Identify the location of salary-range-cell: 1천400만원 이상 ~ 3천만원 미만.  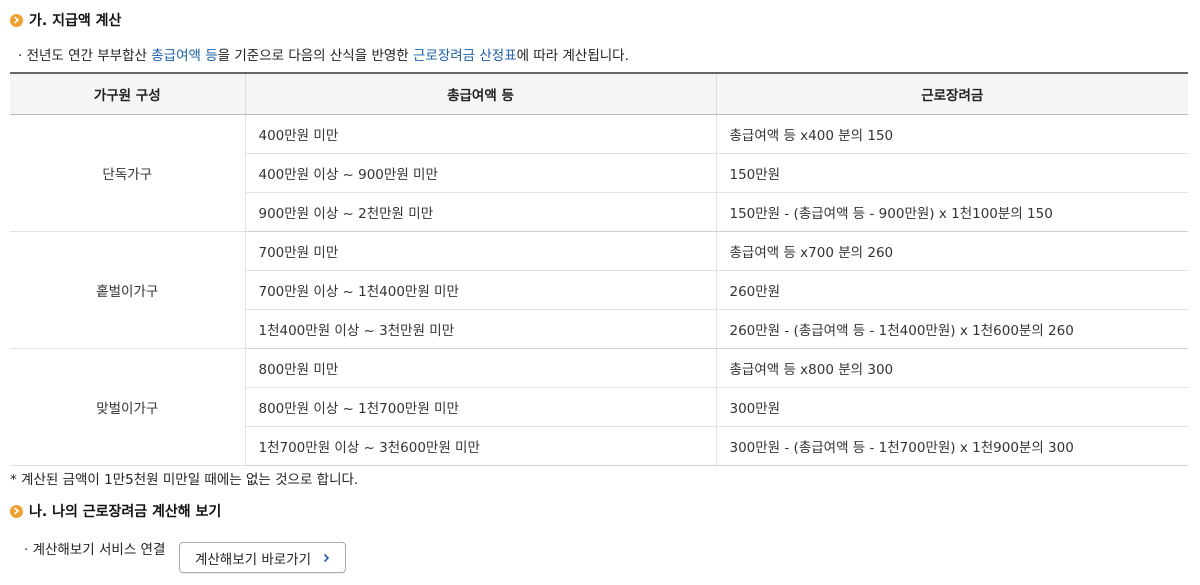
(480, 329).